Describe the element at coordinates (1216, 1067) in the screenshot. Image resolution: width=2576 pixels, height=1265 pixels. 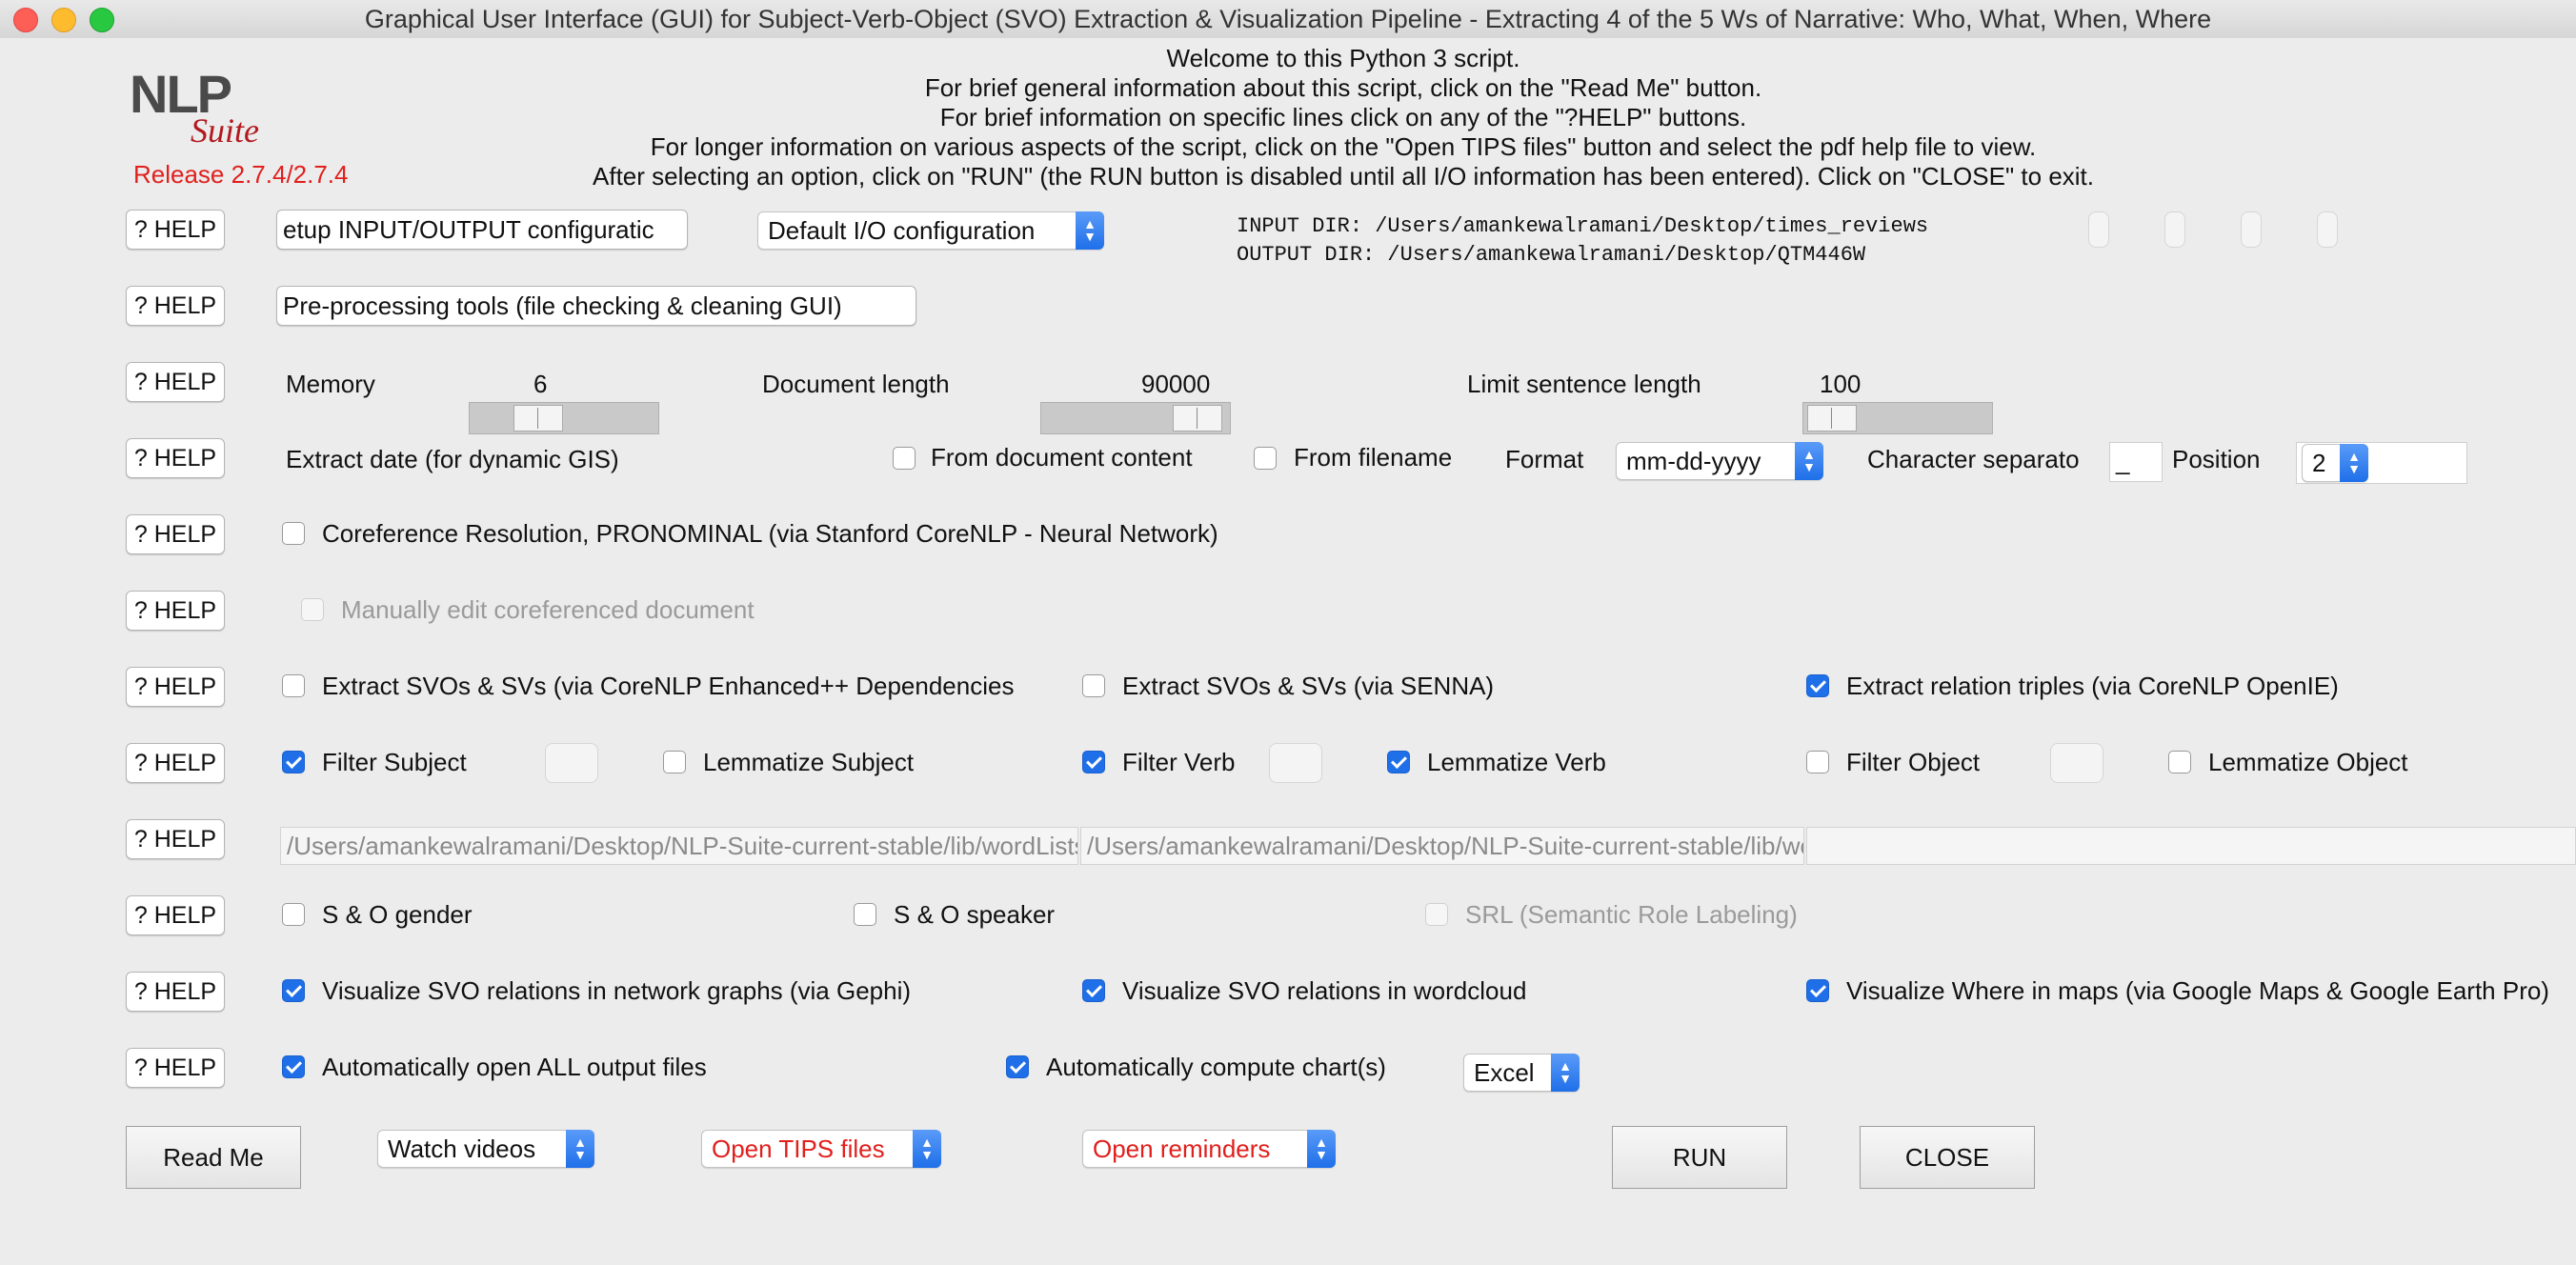
I see `compute-charts-label: Automatically compute chart(s)` at that location.